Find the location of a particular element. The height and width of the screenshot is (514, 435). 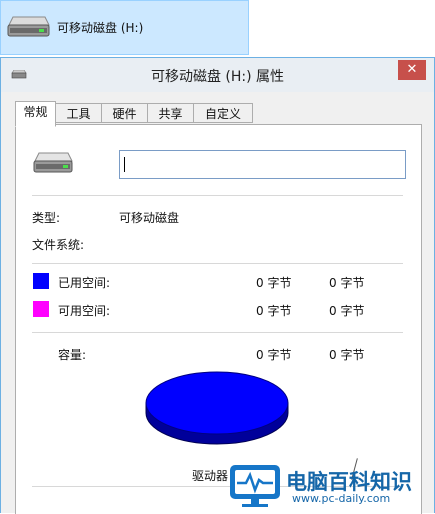

dialog-title: 可移动磁盘 (H:) 属性 is located at coordinates (217, 77).